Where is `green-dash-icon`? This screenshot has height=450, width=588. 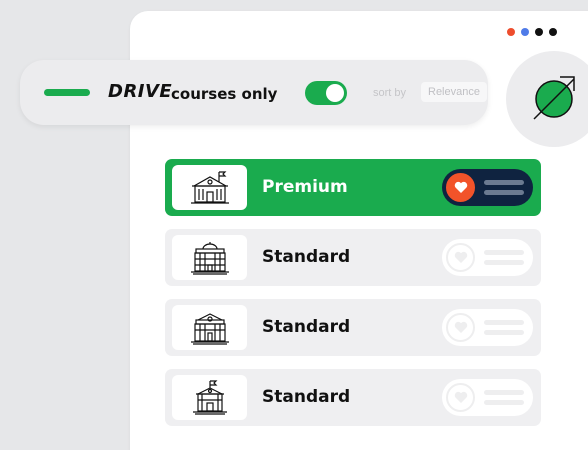
green-dash-icon is located at coordinates (67, 92).